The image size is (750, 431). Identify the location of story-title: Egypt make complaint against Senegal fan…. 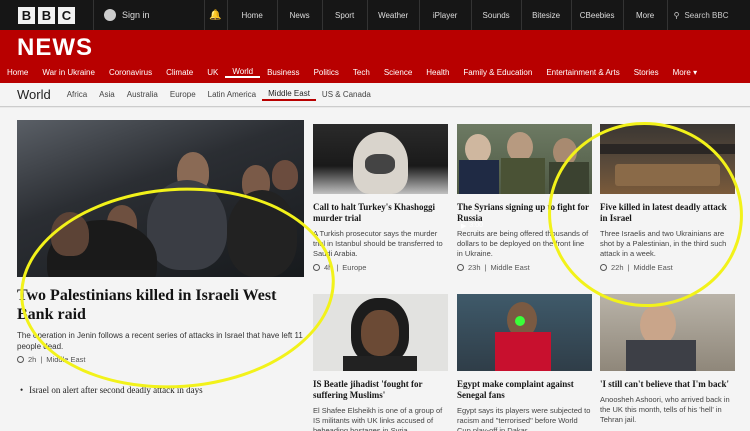
(515, 389).